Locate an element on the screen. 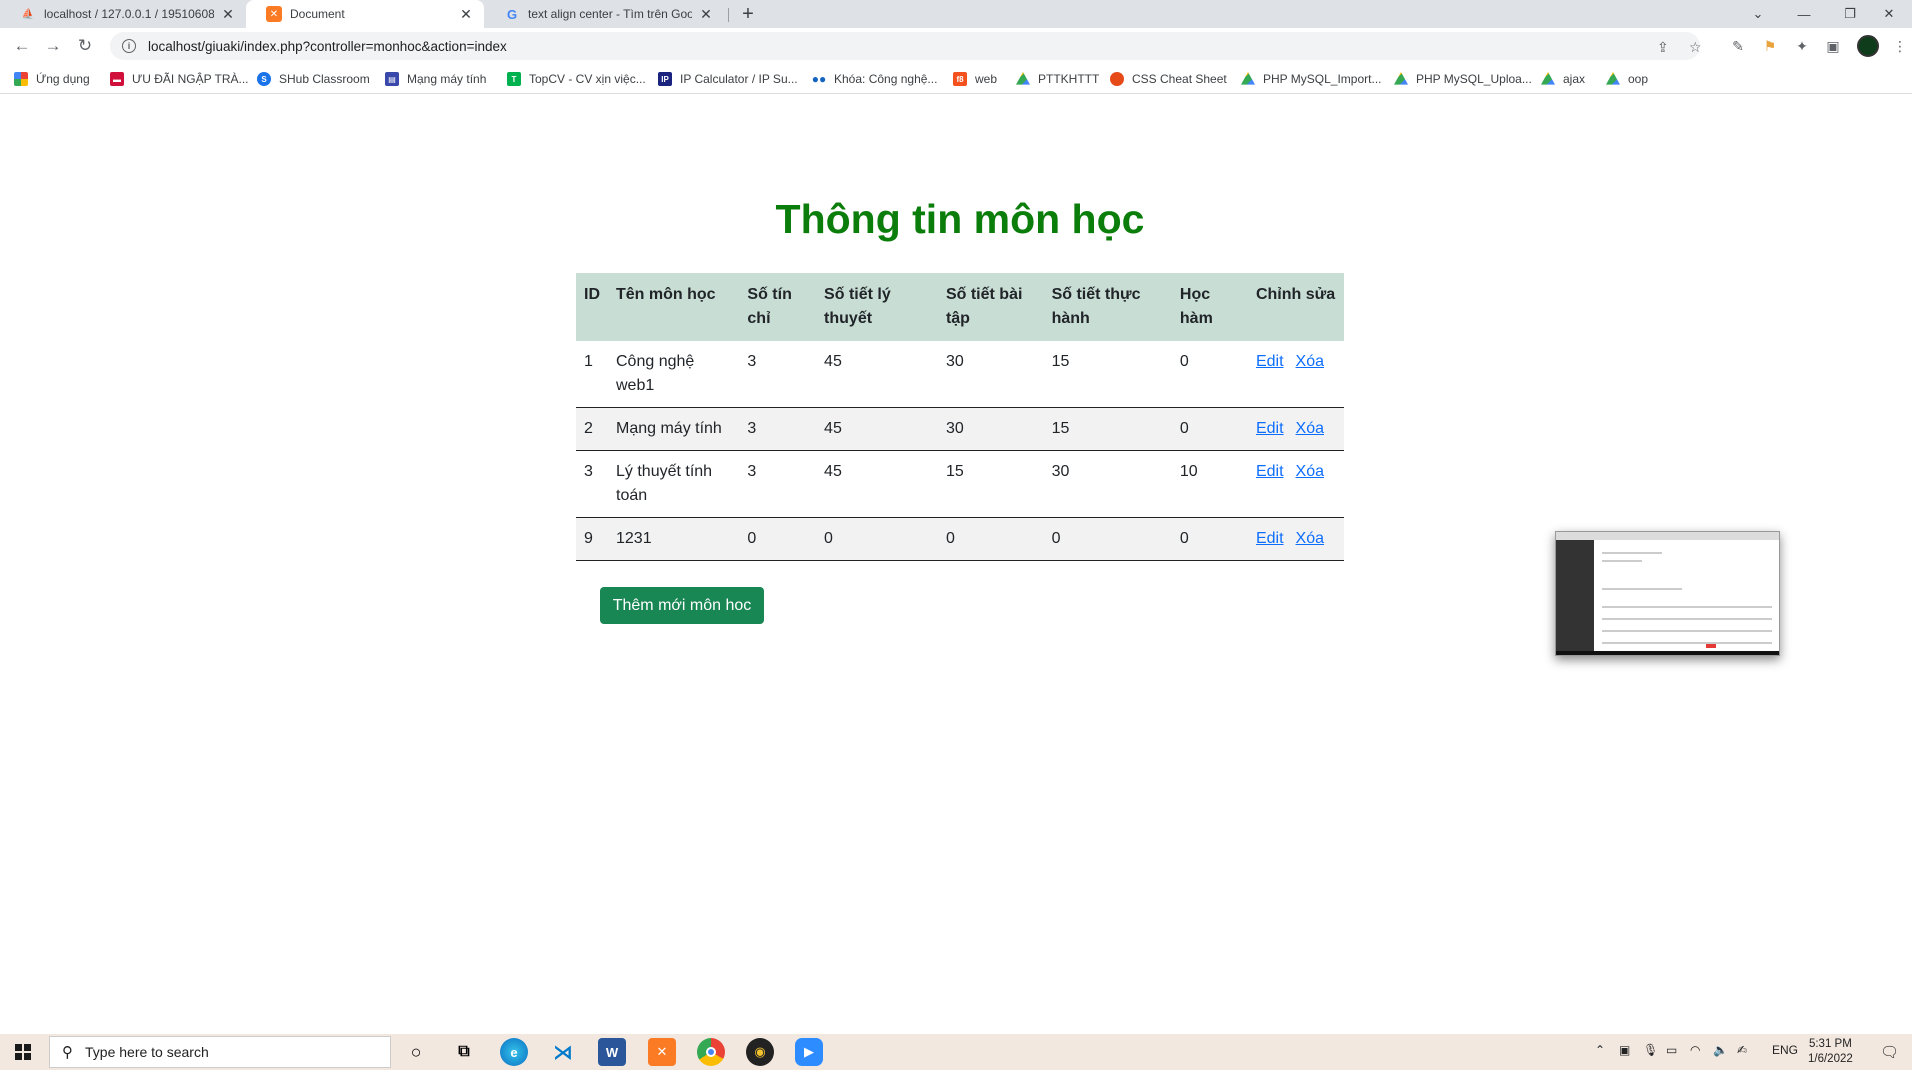  page-title: Thông tin môn học is located at coordinates (960, 219).